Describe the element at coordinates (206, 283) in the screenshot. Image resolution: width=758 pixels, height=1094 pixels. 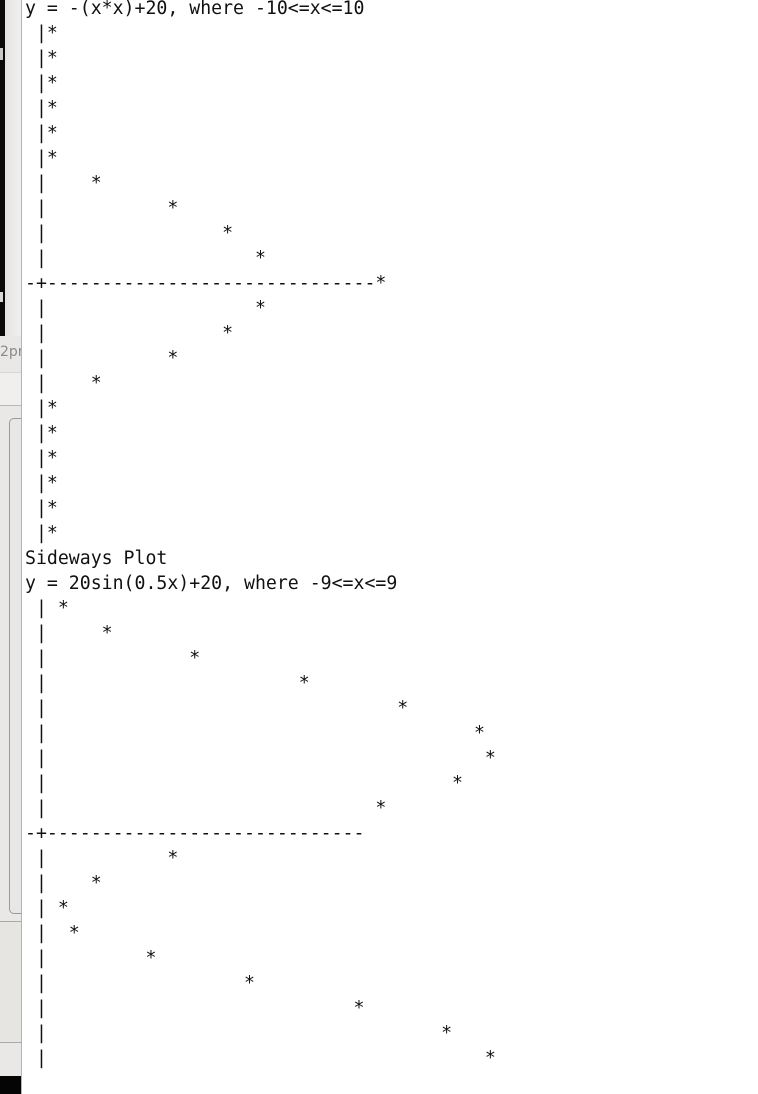
I see `plot-axis-line: -+------------------------------*` at that location.